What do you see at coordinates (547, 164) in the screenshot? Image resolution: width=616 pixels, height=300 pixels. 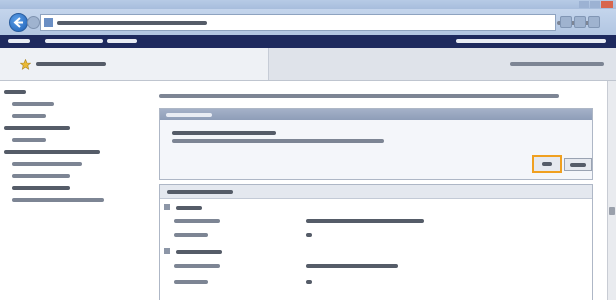 I see `ok-button` at bounding box center [547, 164].